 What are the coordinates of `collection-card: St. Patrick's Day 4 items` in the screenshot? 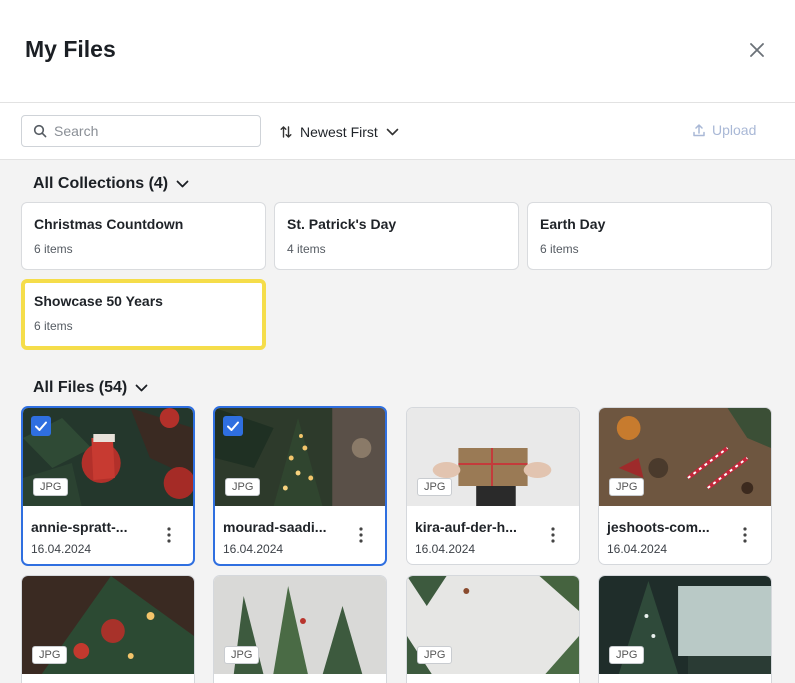 It's located at (396, 236).